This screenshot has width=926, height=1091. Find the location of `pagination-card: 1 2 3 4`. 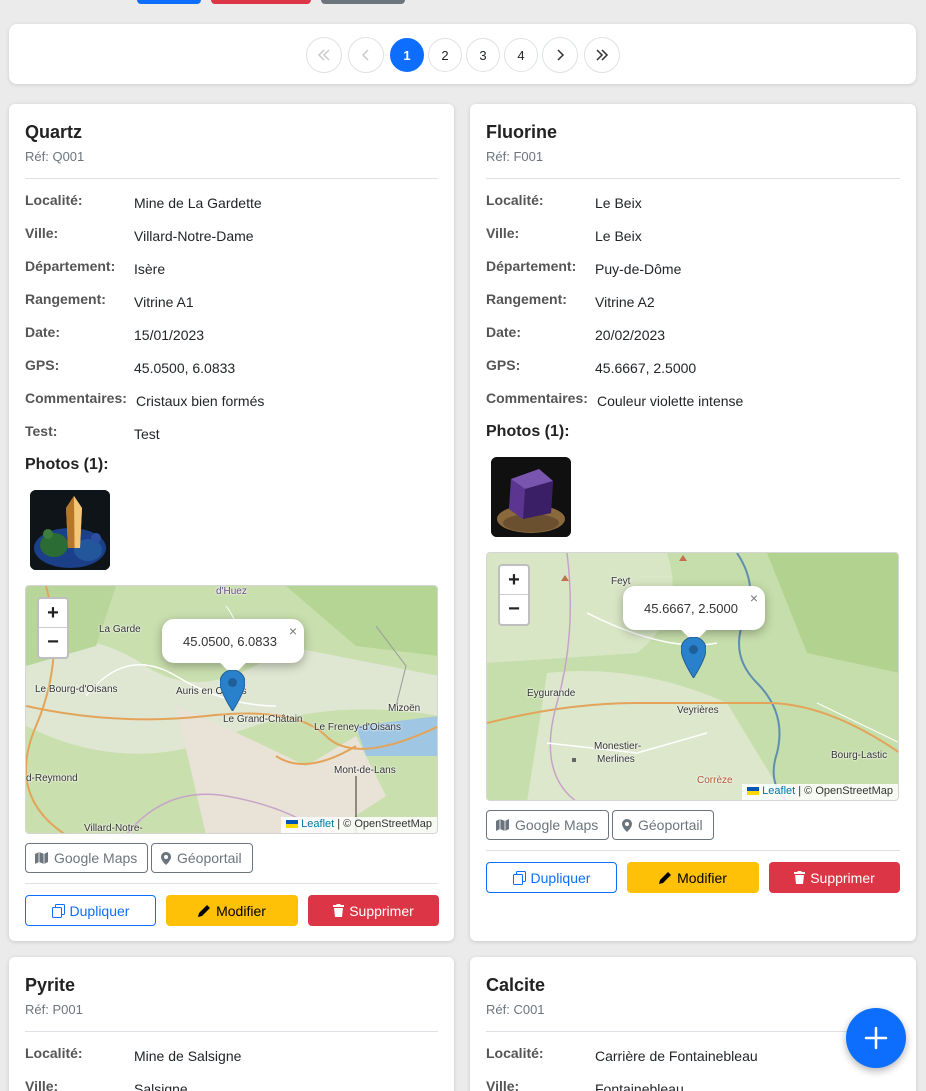

pagination-card: 1 2 3 4 is located at coordinates (462, 54).